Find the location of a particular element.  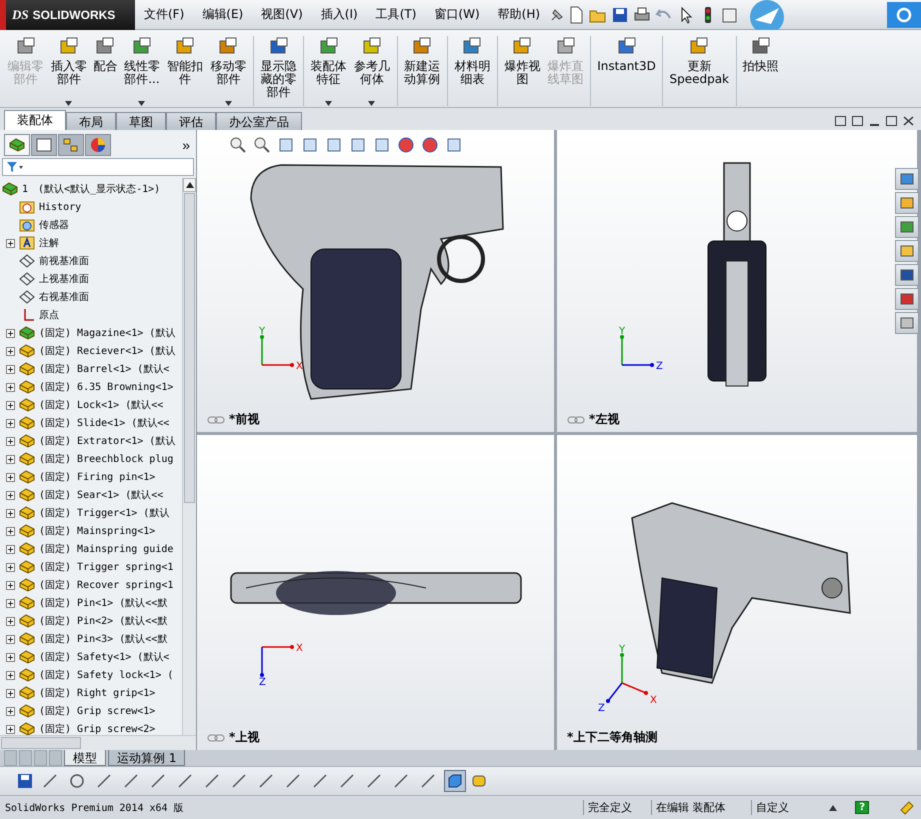

tree-item: (固定) Sear<1> (默认<< is located at coordinates (91, 495).